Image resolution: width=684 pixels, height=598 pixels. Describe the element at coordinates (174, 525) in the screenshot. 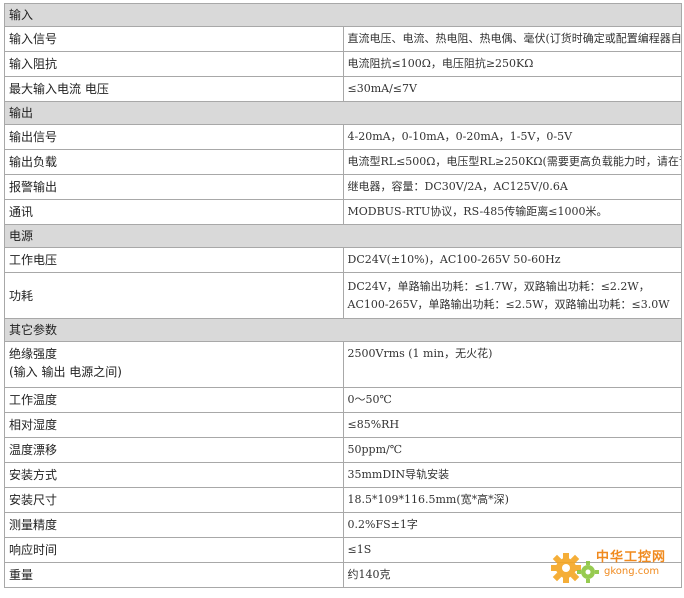

I see `row-label: 测量精度` at that location.